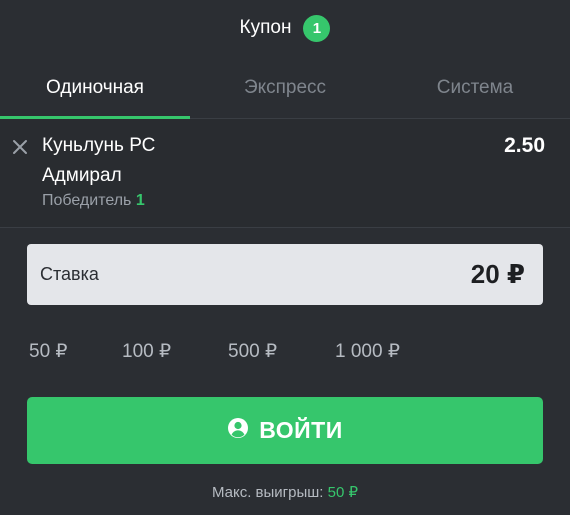  Describe the element at coordinates (238, 430) in the screenshot. I see `user-circle-icon` at that location.